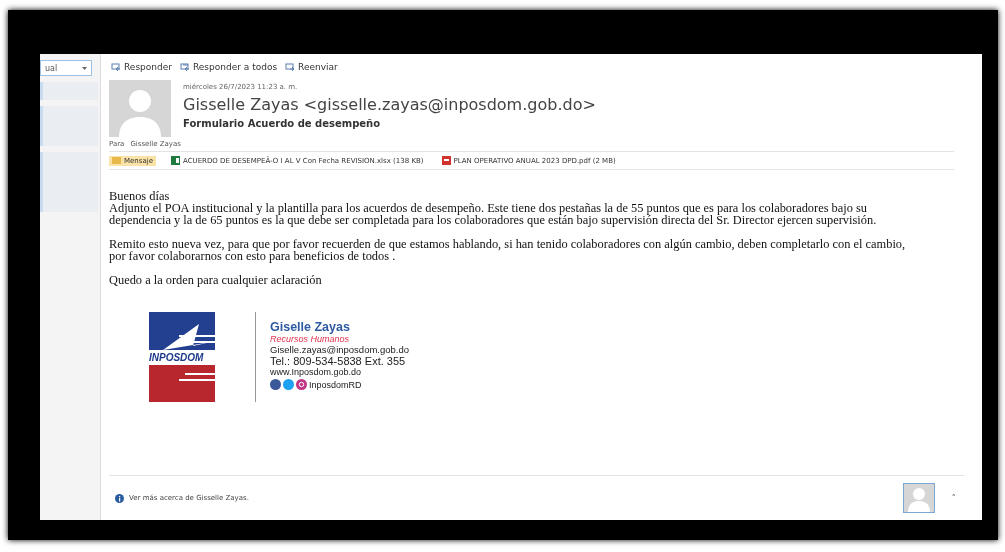  I want to click on twitter-icon, so click(288, 384).